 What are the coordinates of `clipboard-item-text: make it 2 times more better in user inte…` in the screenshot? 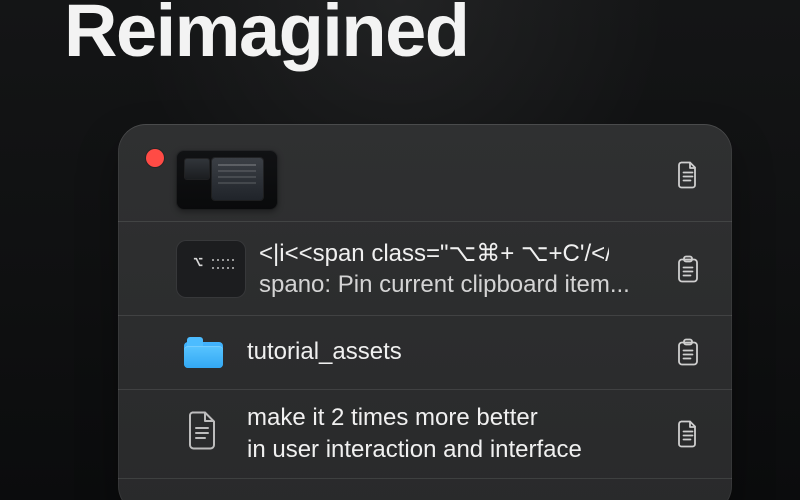 It's located at (425, 434).